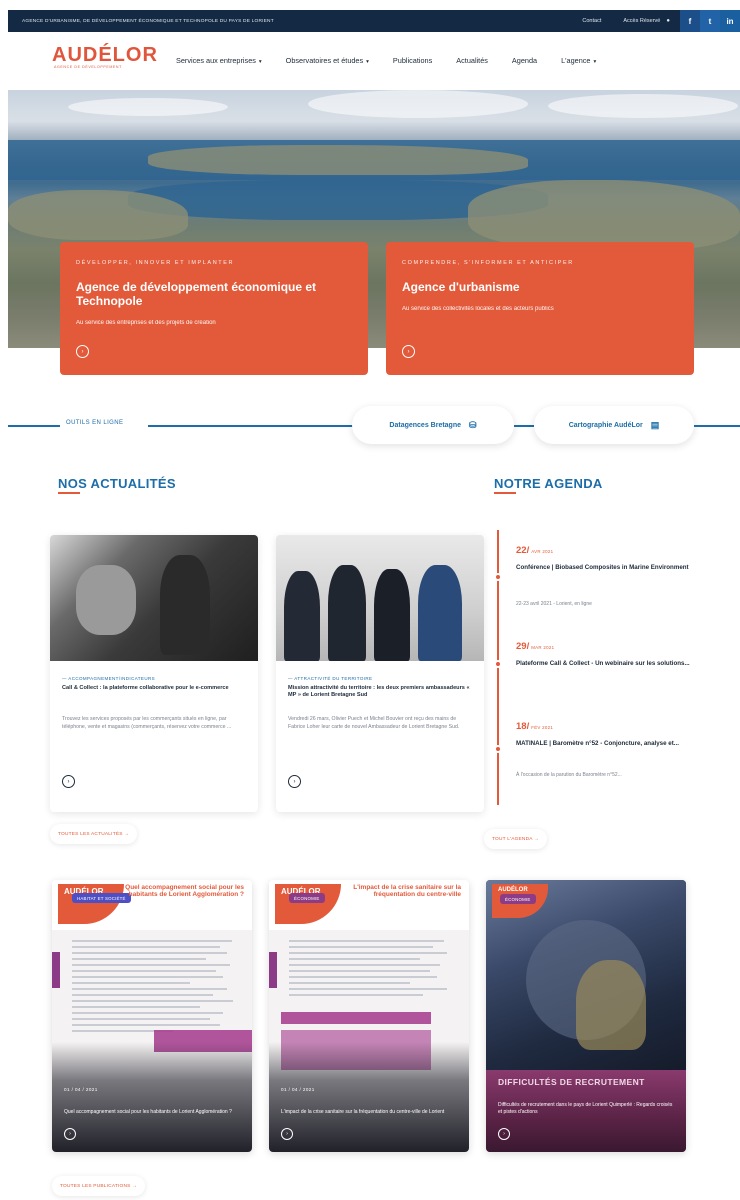  I want to click on nav-label: L'agence, so click(576, 60).